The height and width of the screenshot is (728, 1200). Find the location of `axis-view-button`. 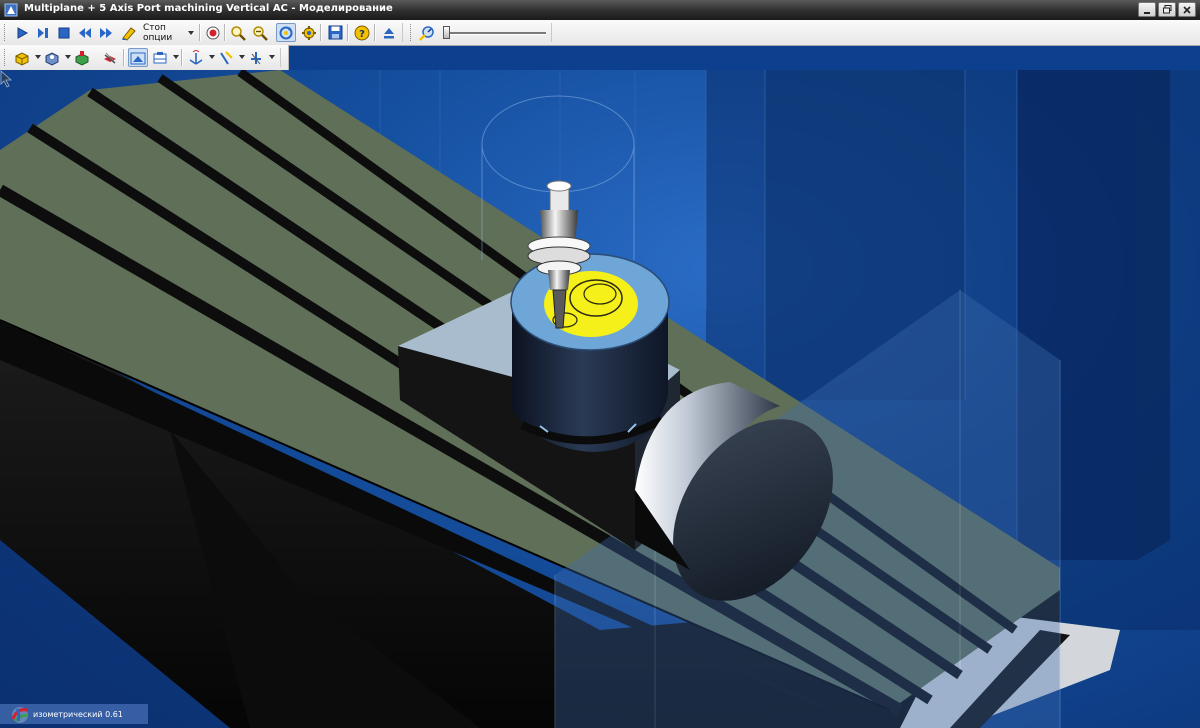

axis-view-button is located at coordinates (196, 57).